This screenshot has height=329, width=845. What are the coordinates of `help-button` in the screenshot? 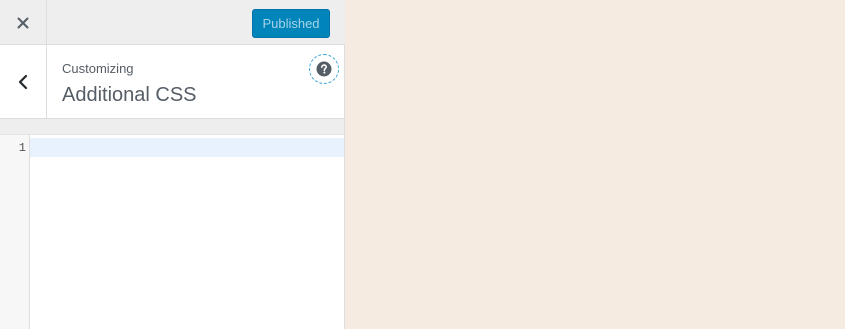 It's located at (324, 69).